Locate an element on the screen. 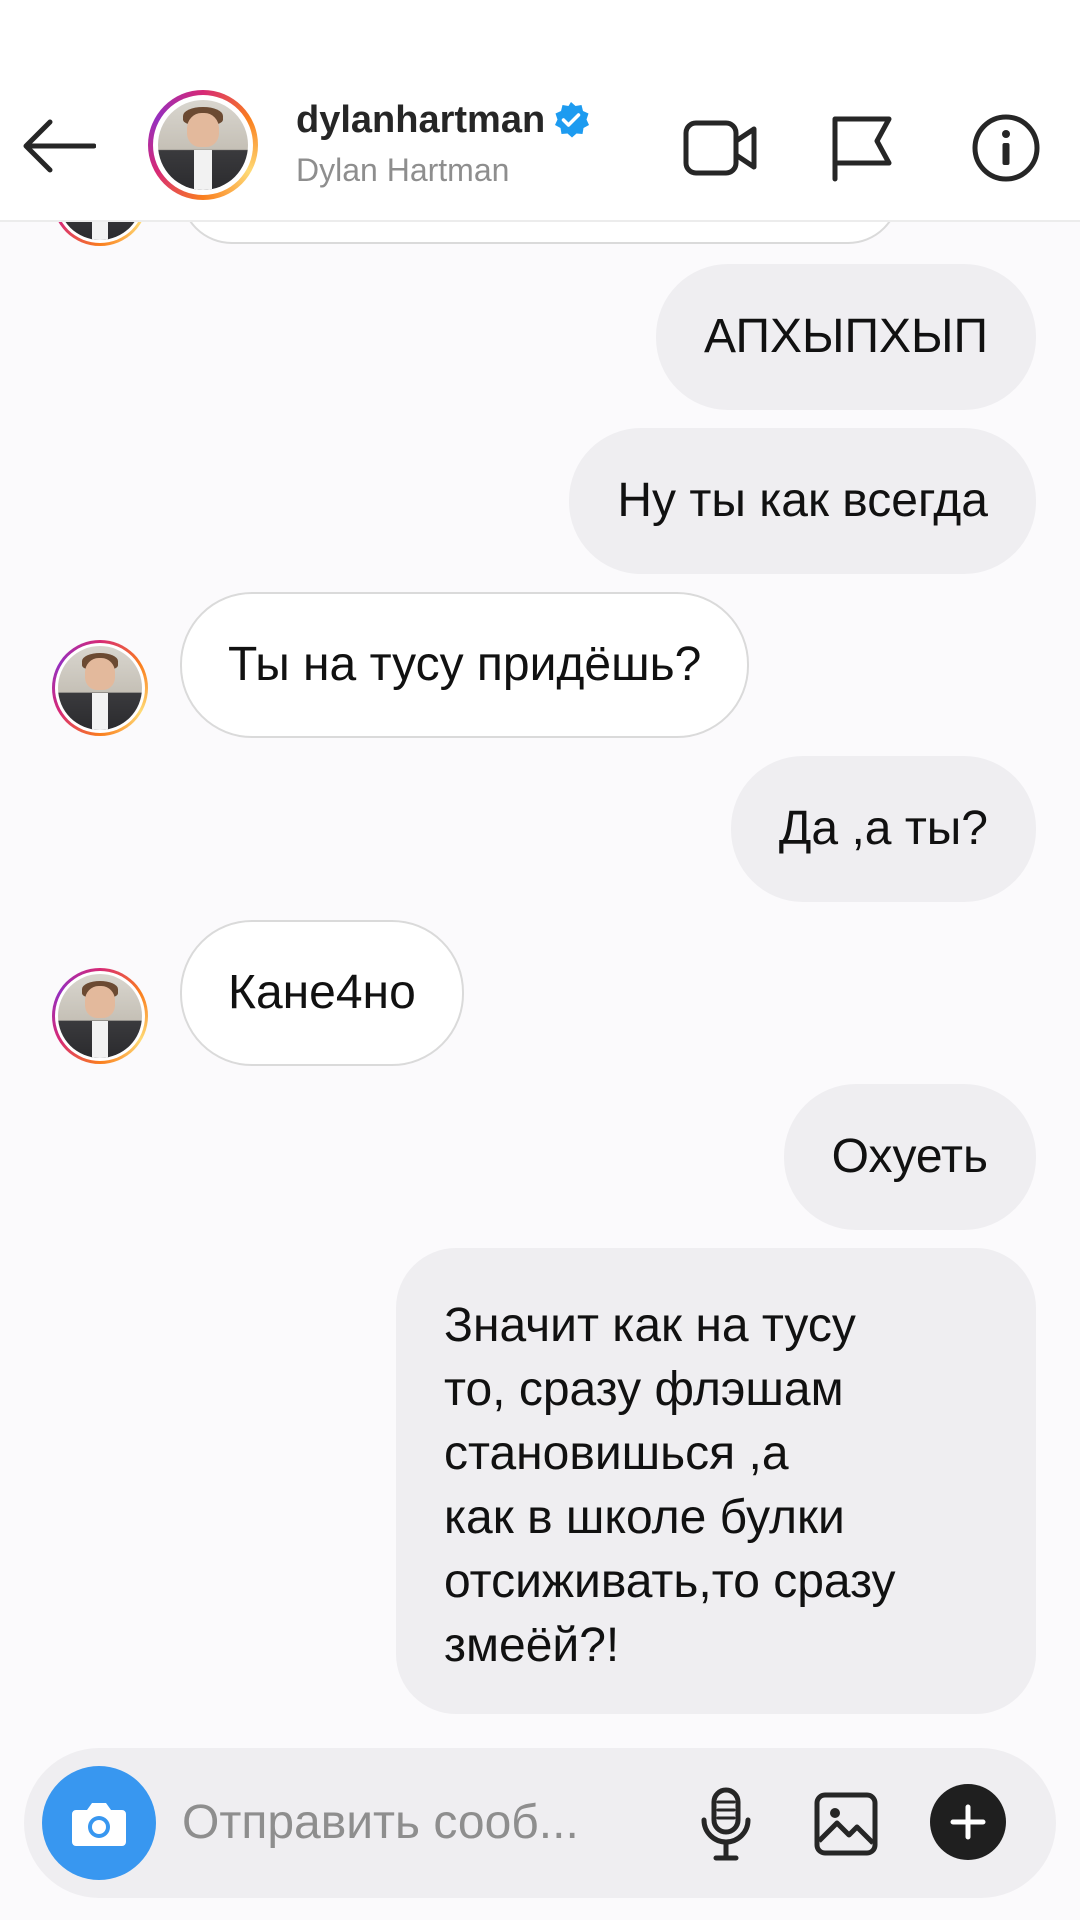  flag-icon is located at coordinates (862, 149).